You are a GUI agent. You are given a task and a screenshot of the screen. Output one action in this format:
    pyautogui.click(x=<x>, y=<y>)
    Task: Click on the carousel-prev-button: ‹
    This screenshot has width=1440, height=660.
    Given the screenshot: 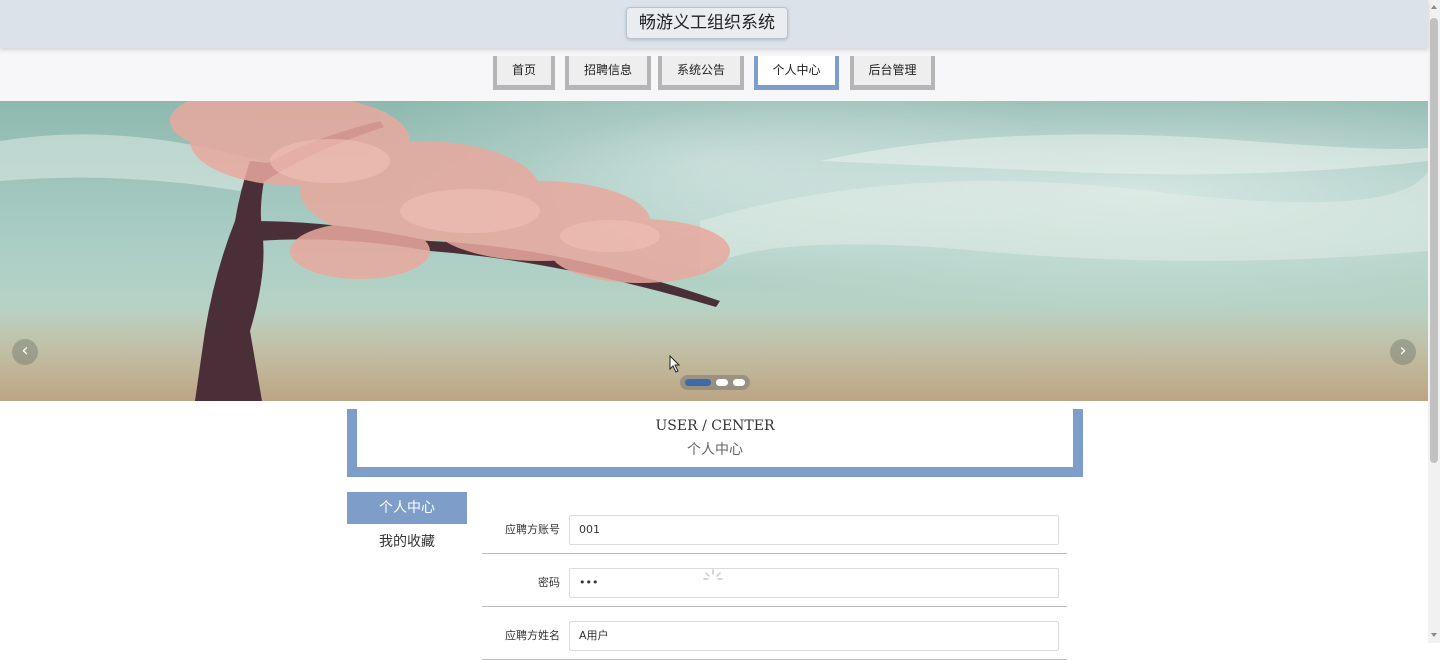 What is the action you would take?
    pyautogui.click(x=25, y=352)
    